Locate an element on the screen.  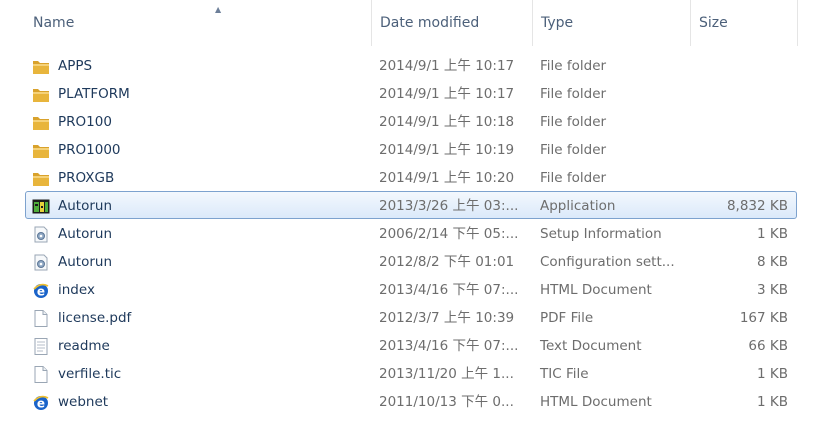
file-name: PRO100 is located at coordinates (85, 122).